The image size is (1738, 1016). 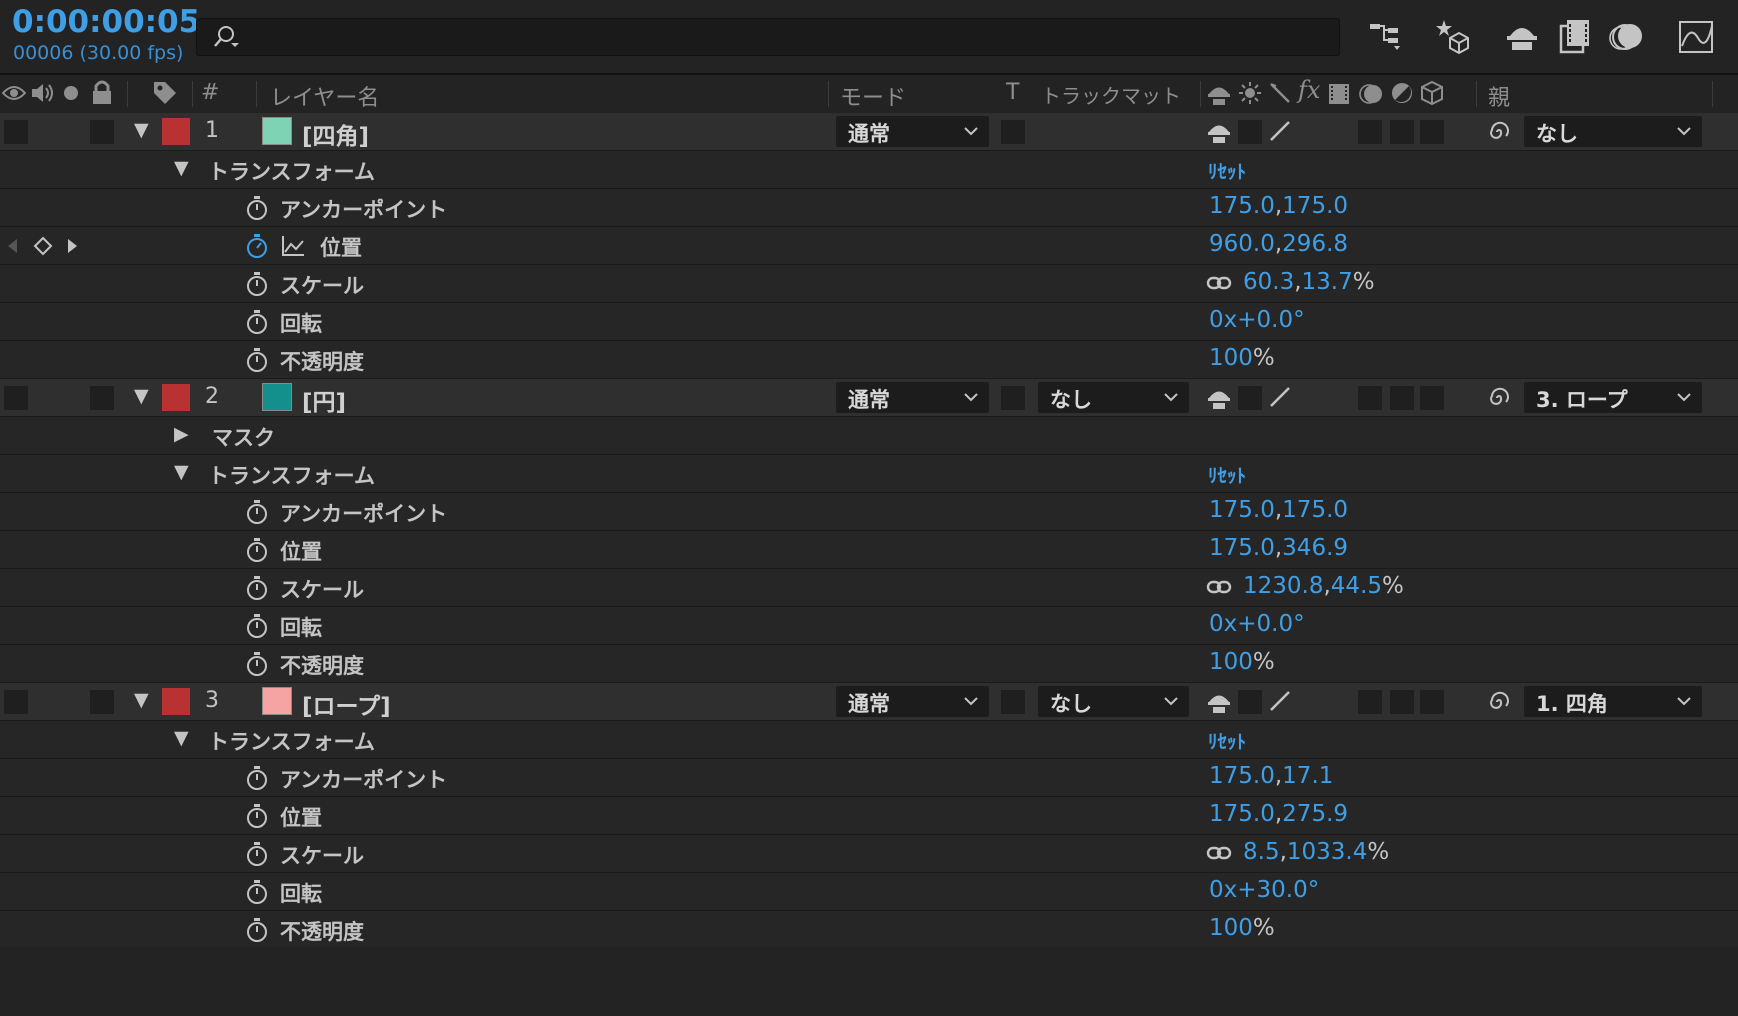 What do you see at coordinates (1628, 36) in the screenshot?
I see `motion-blur-icon` at bounding box center [1628, 36].